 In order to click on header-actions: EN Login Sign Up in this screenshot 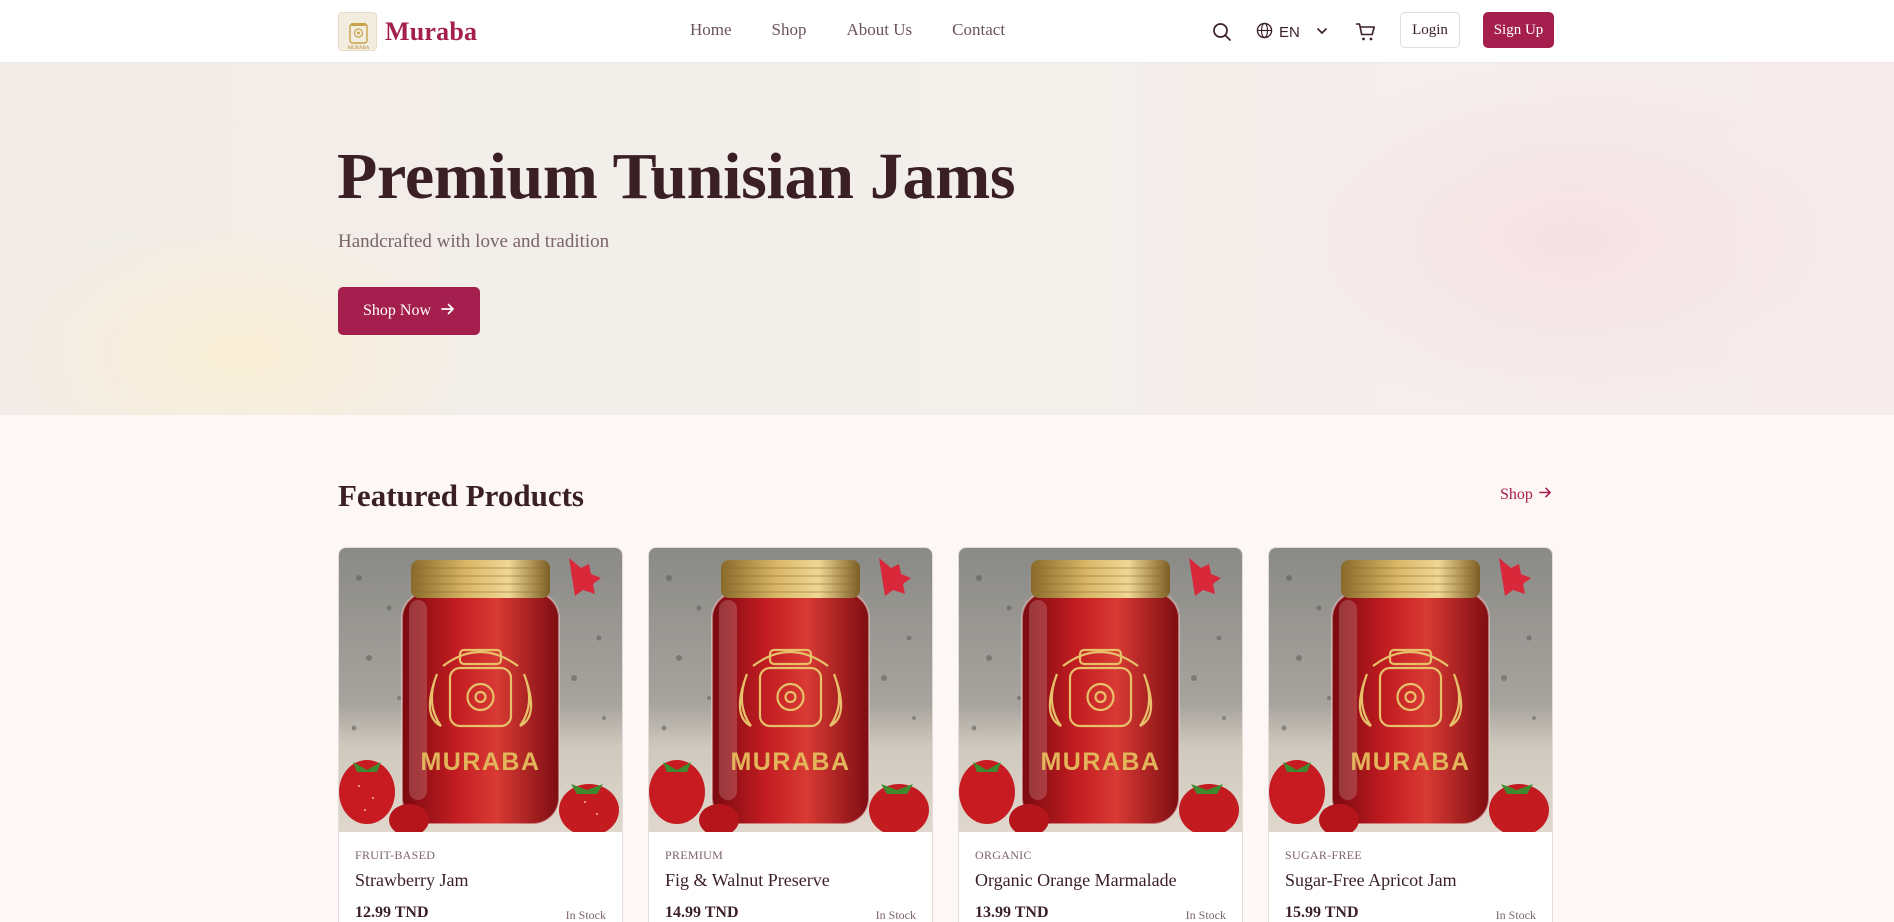, I will do `click(1382, 31)`.